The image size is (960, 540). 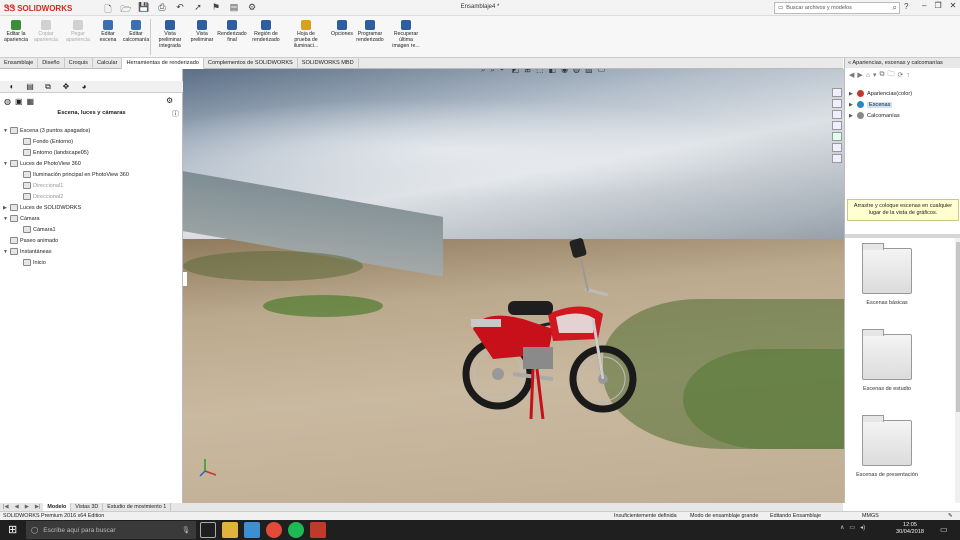 I want to click on display-style-icon: ◧, so click(x=553, y=72).